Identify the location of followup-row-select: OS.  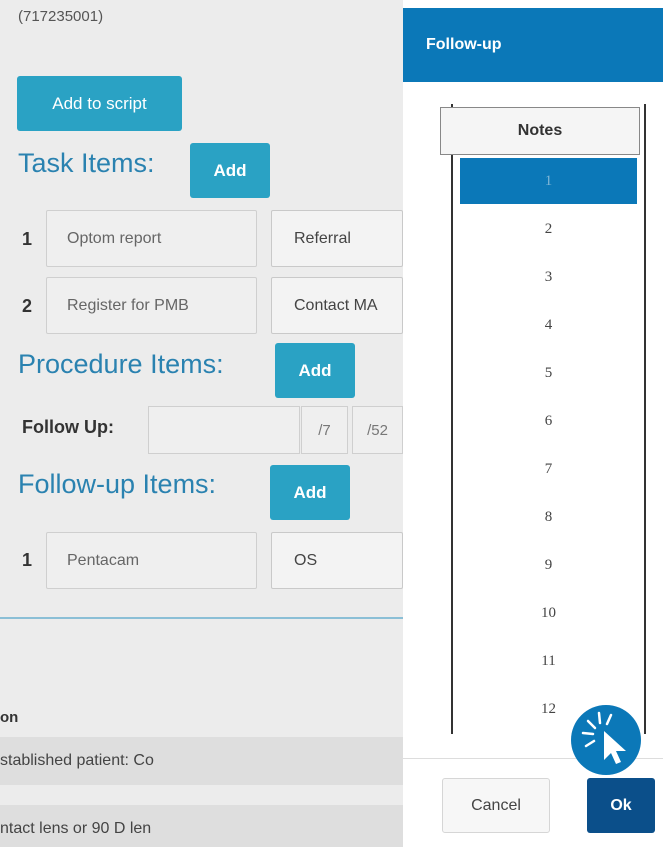
(337, 560).